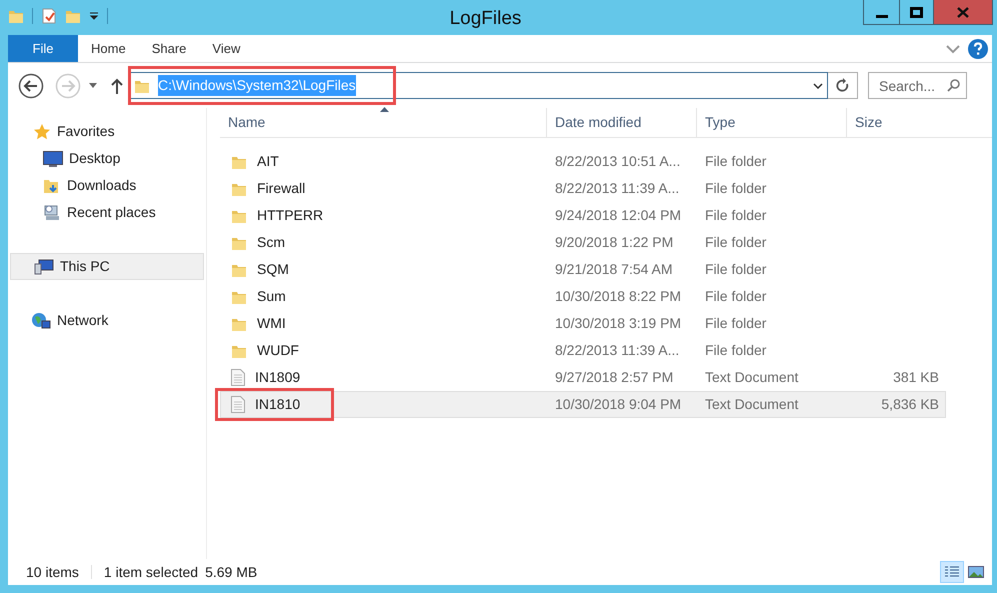 The height and width of the screenshot is (593, 997). Describe the element at coordinates (278, 350) in the screenshot. I see `file-name: WUDF` at that location.